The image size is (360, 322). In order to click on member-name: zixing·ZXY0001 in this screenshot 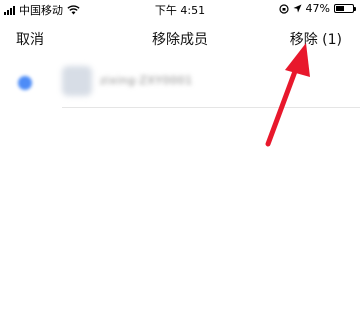, I will do `click(146, 80)`.